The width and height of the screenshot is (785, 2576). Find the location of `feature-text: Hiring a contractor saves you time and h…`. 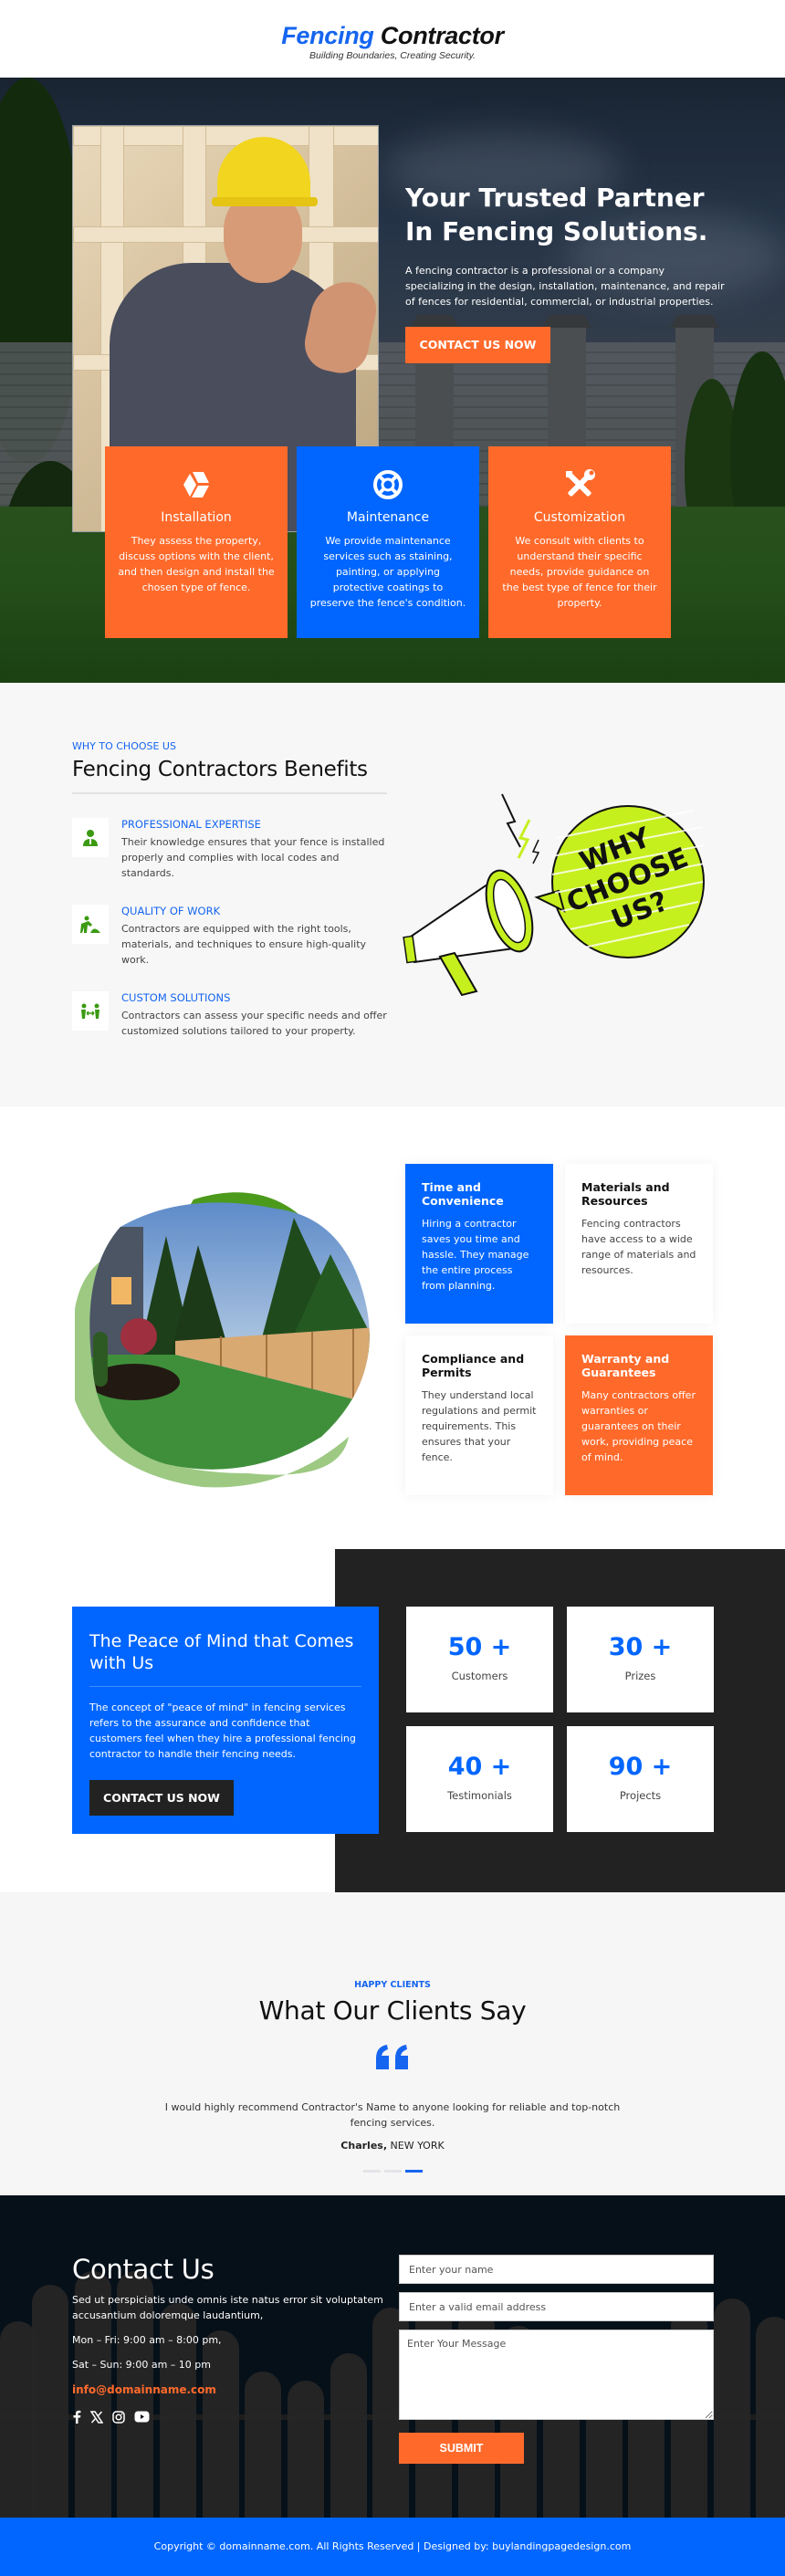

feature-text: Hiring a contractor saves you time and h… is located at coordinates (475, 1255).